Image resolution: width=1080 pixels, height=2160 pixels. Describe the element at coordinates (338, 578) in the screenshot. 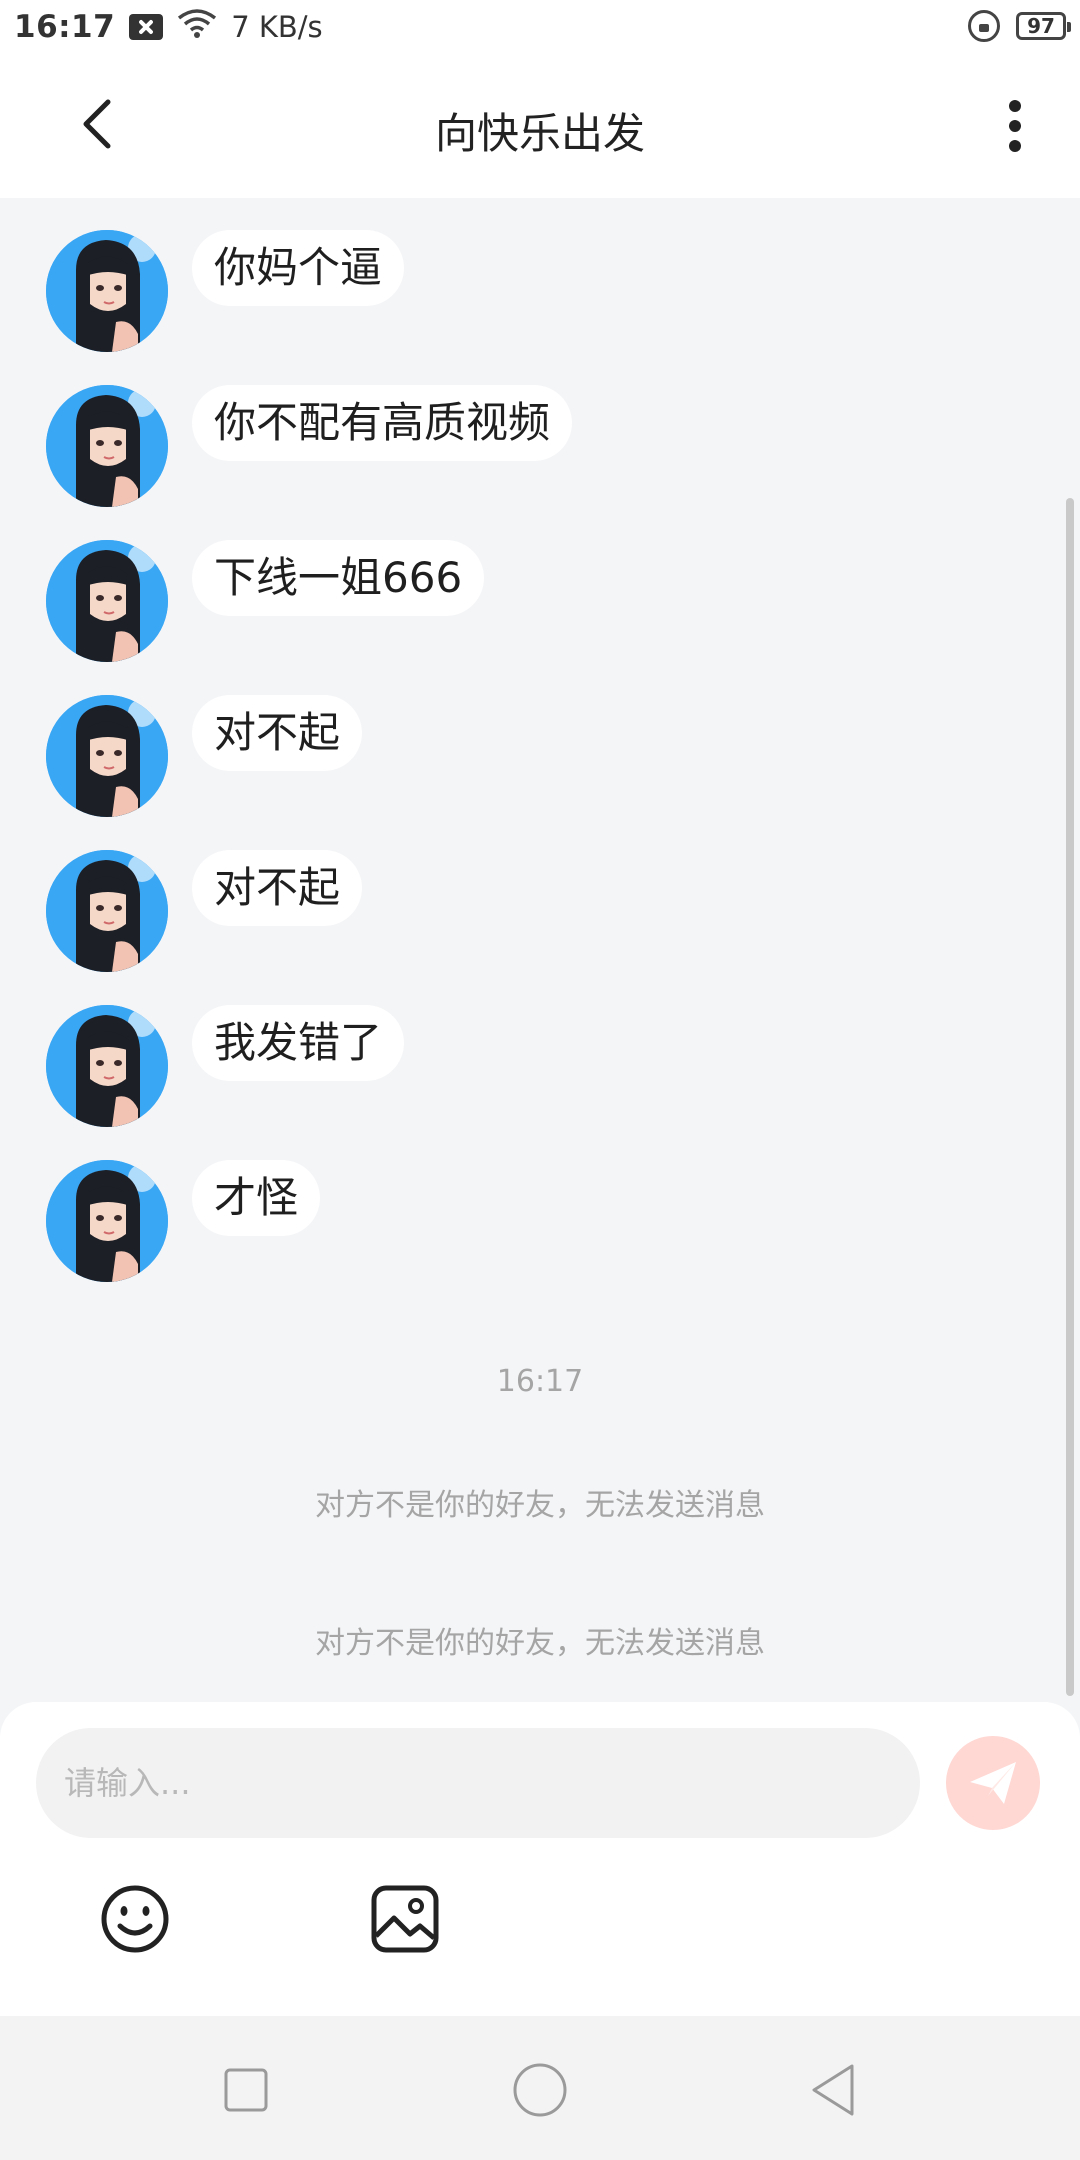

I see `message-bubble: 下线一姐666` at that location.